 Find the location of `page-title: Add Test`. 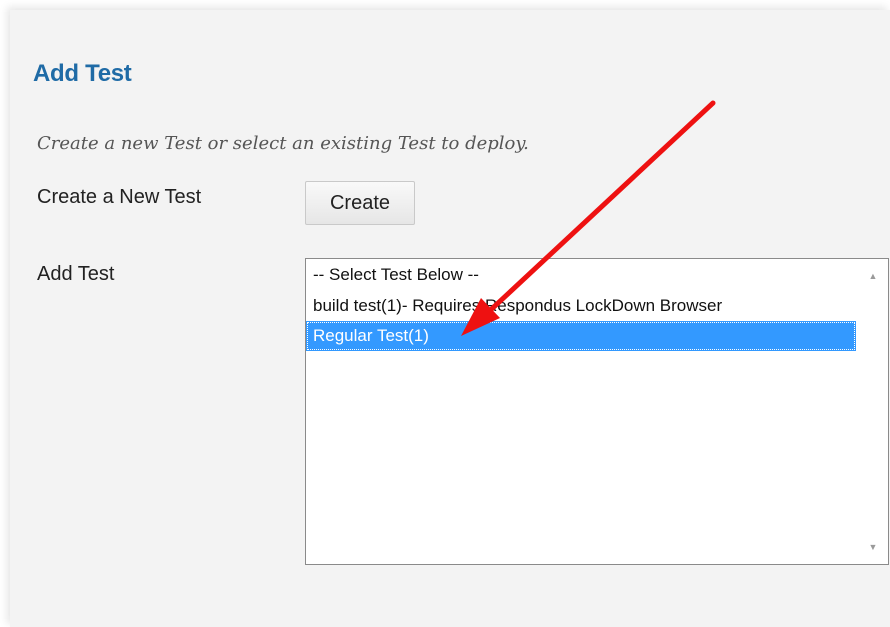

page-title: Add Test is located at coordinates (82, 73).